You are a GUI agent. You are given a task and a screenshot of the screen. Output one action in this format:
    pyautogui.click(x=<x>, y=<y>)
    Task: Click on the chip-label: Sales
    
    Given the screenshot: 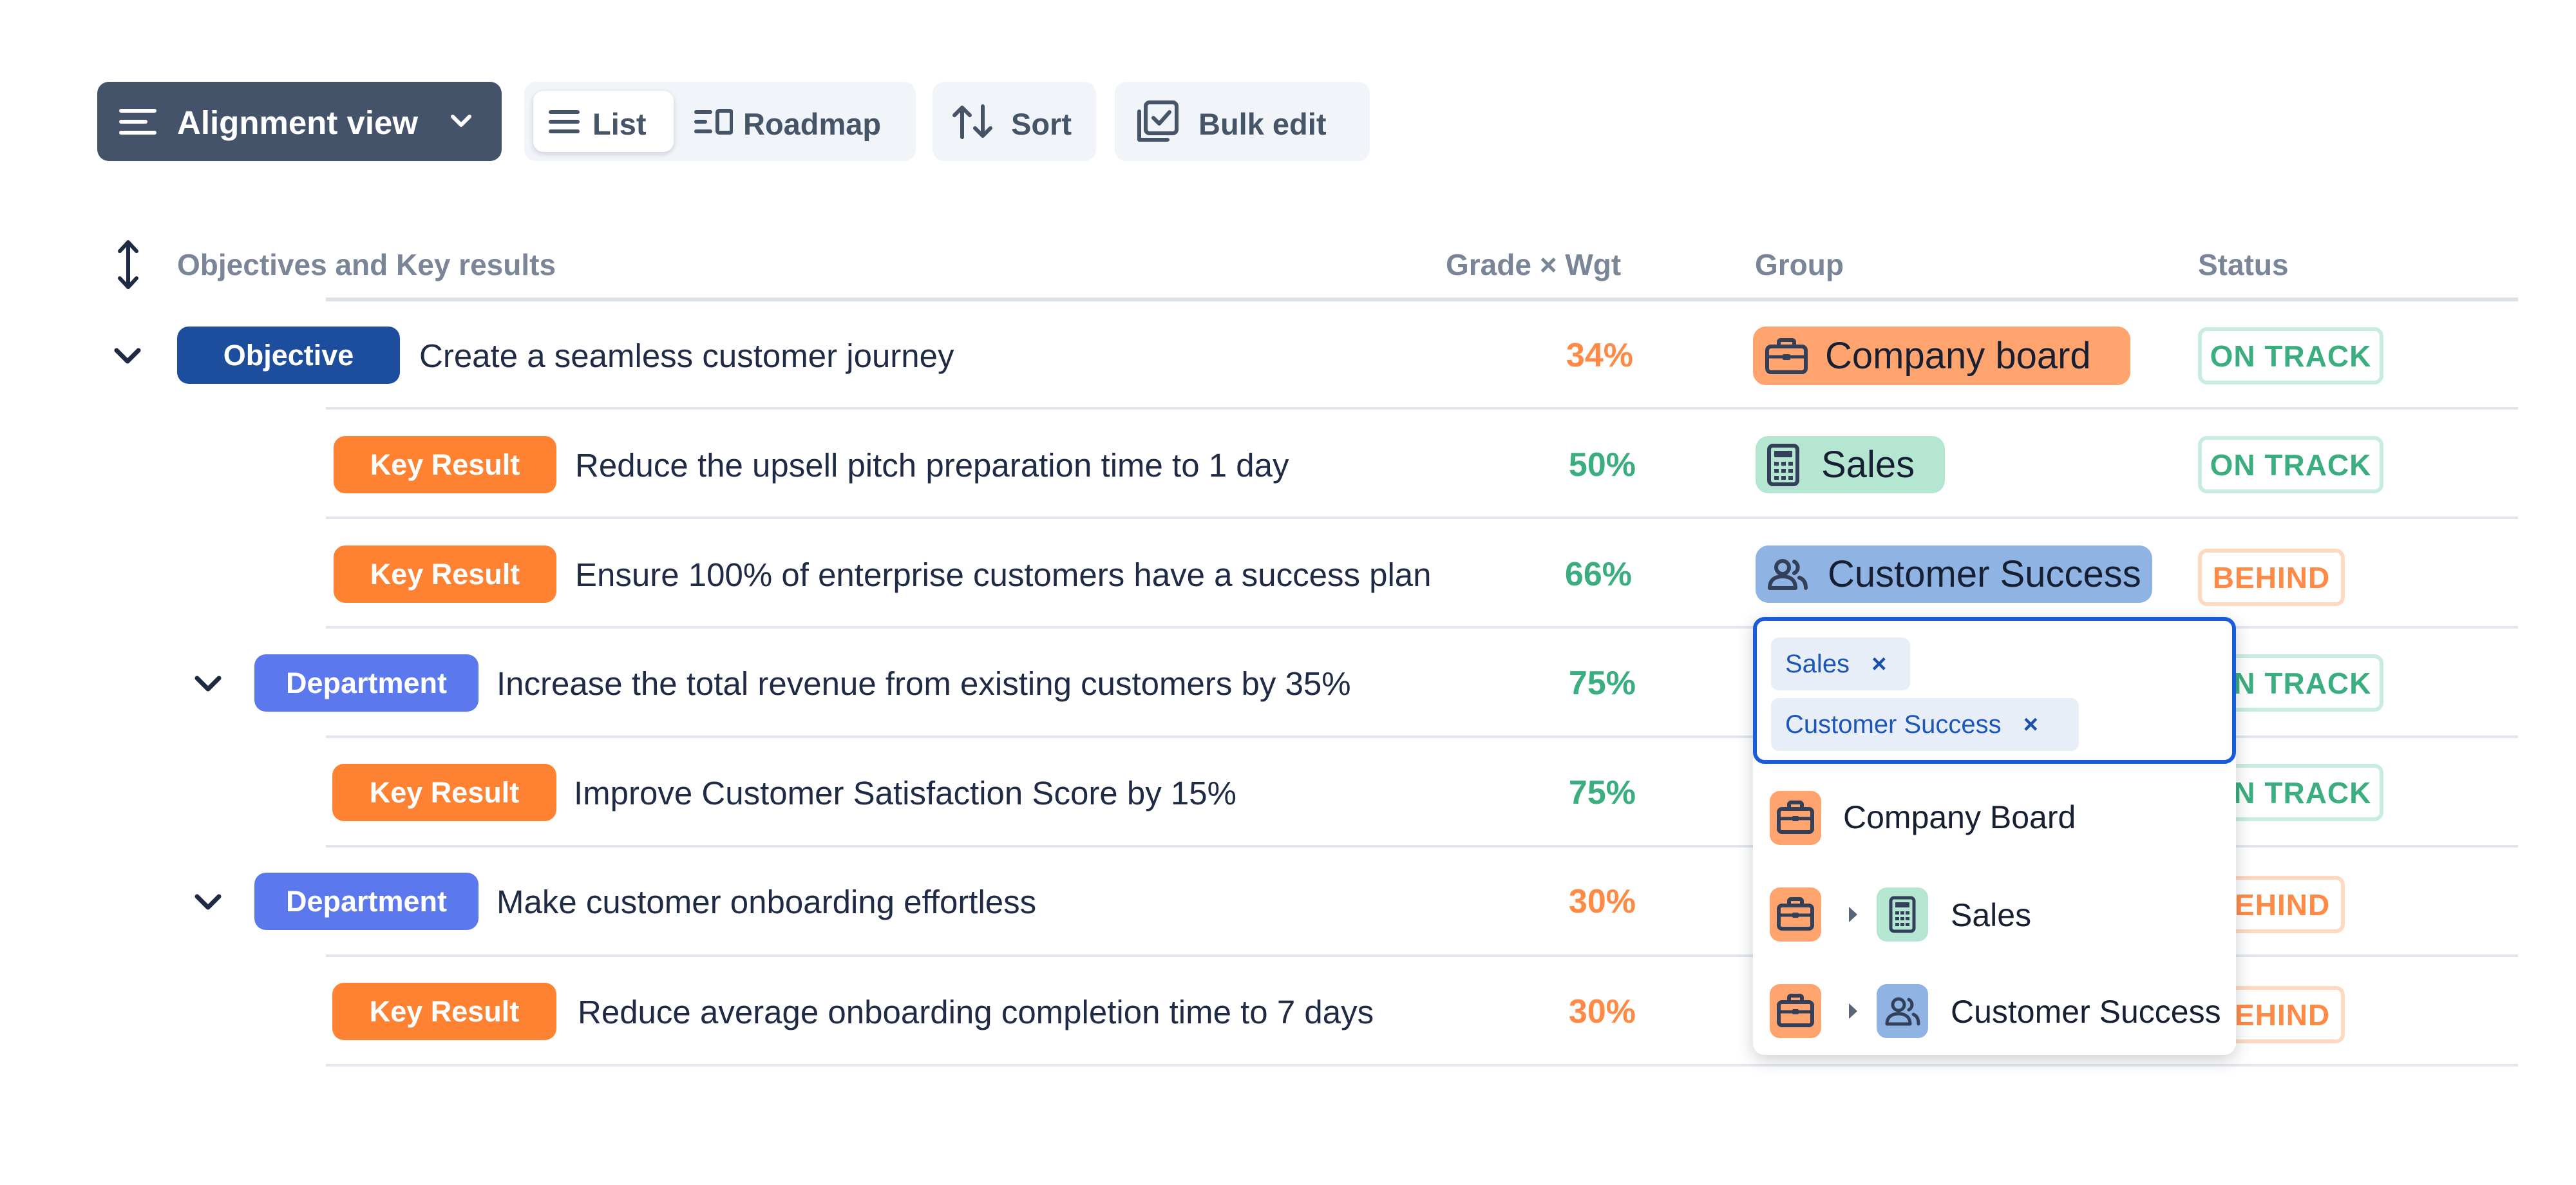 What is the action you would take?
    pyautogui.click(x=1818, y=663)
    